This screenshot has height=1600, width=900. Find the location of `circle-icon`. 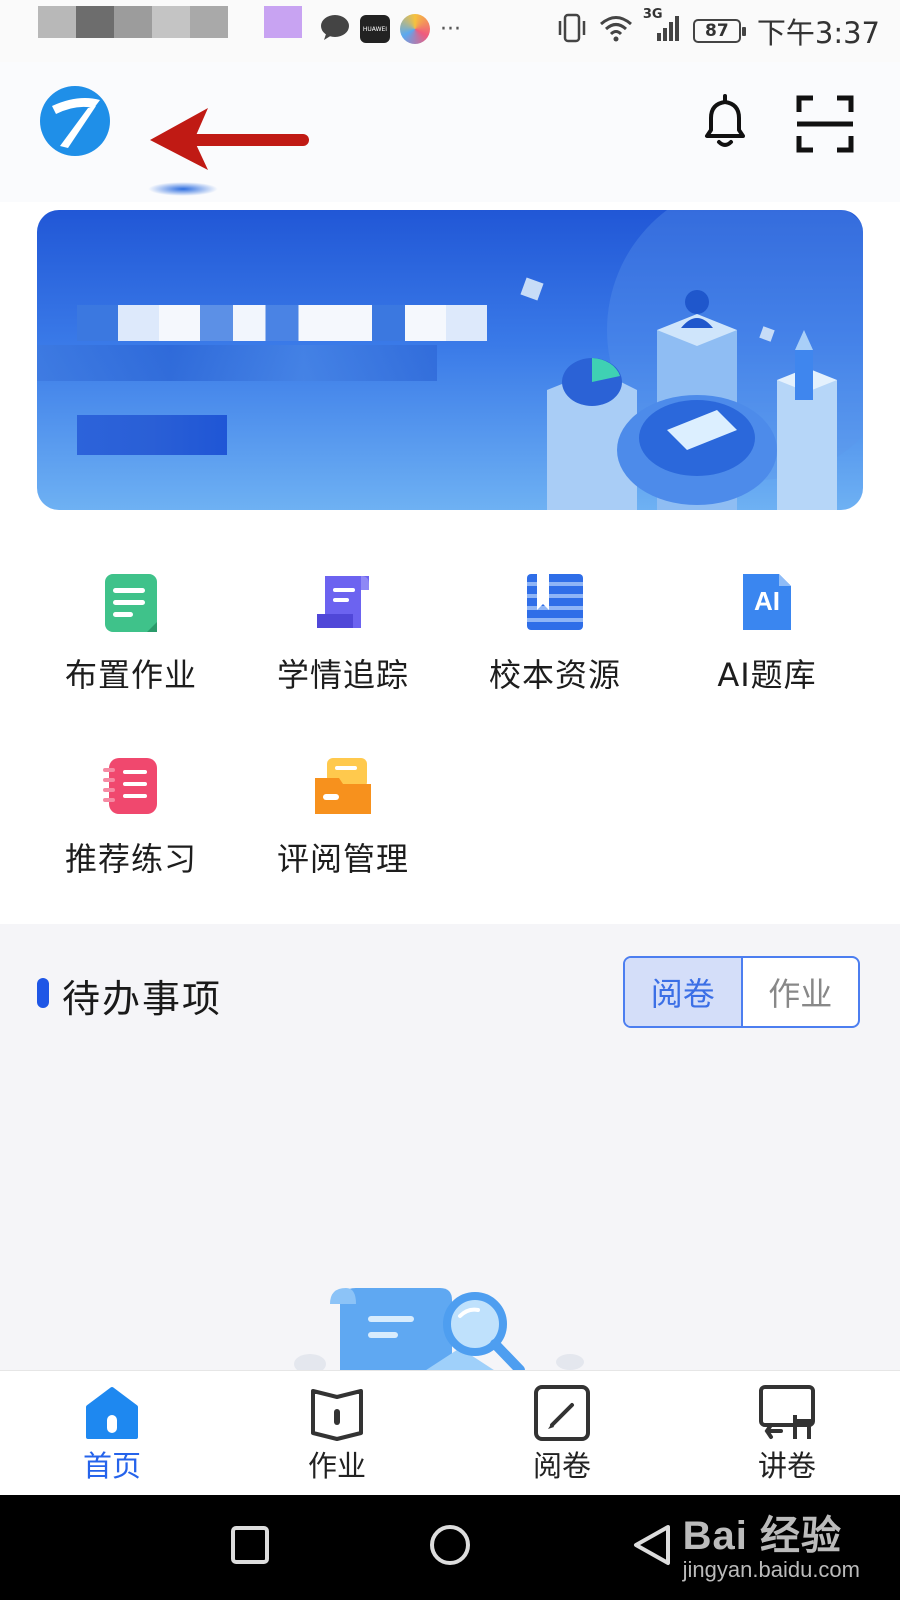

circle-icon is located at coordinates (450, 1545).